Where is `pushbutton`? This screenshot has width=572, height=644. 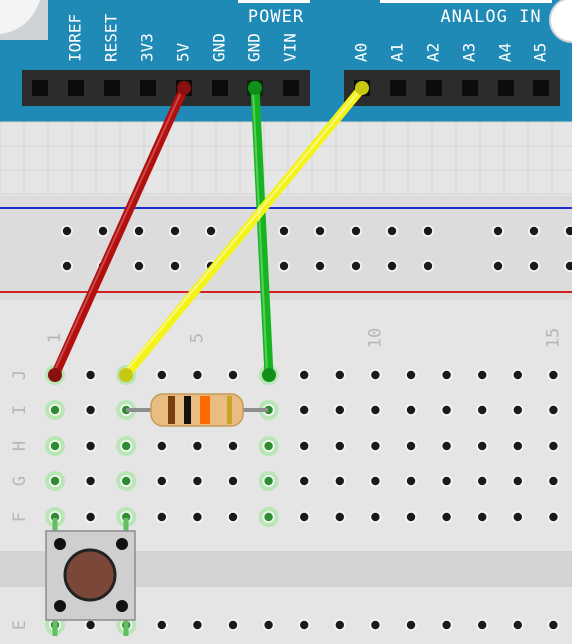
pushbutton is located at coordinates (90, 577).